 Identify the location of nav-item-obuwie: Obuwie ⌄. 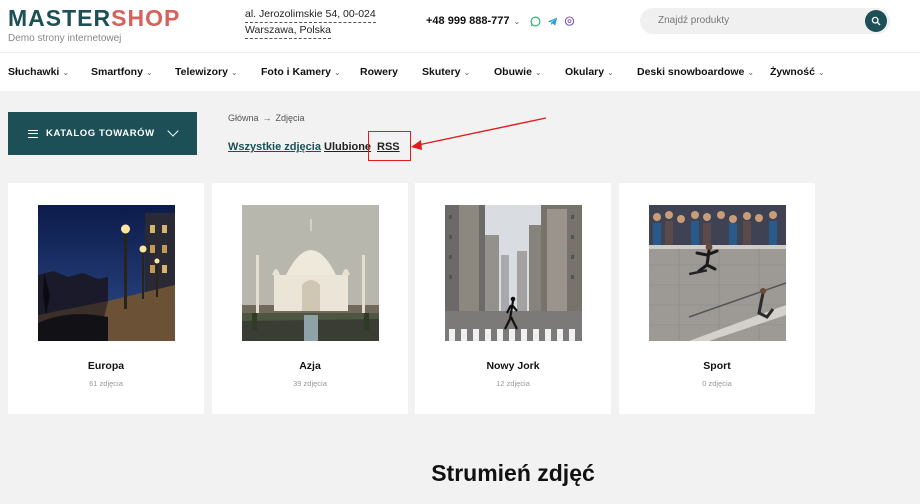
(518, 72).